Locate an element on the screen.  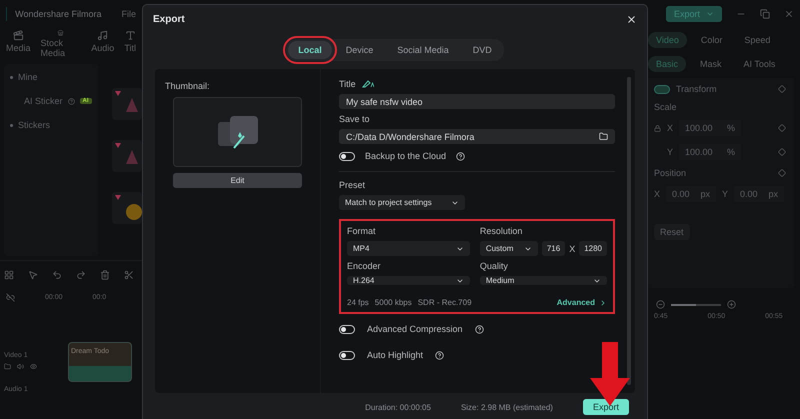
sidebar-item: Mine is located at coordinates (28, 77).